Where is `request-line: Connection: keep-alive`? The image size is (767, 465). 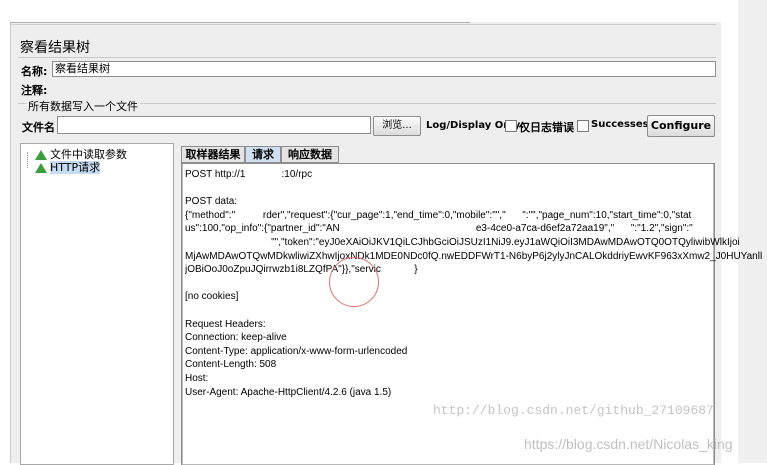
request-line: Connection: keep-alive is located at coordinates (236, 338).